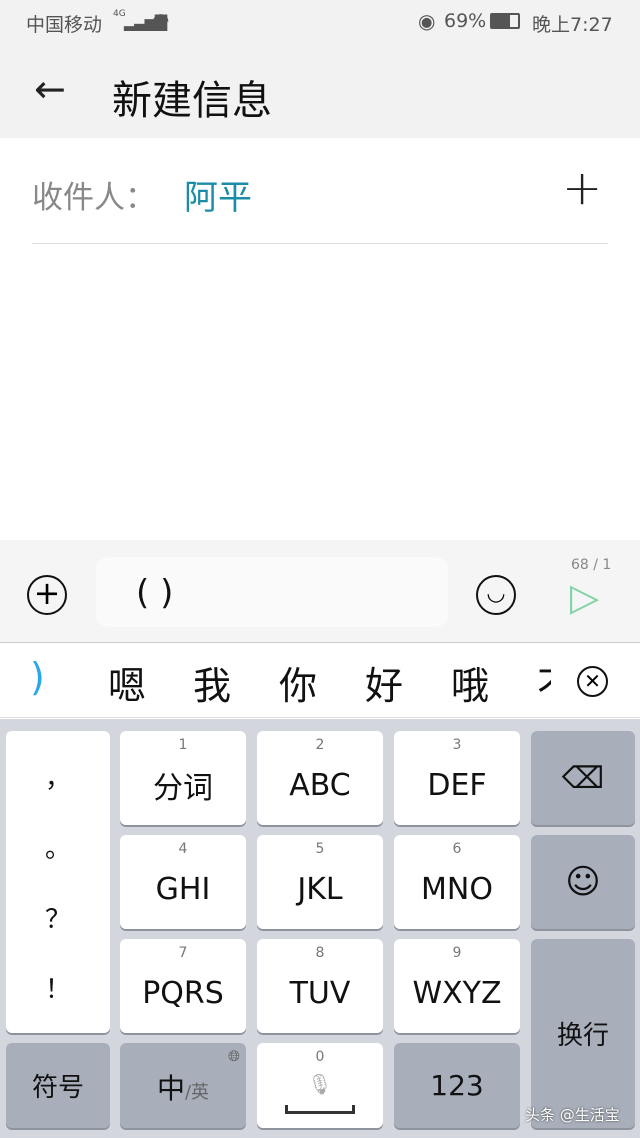 The image size is (640, 1138). I want to click on key-label: ABC, so click(320, 785).